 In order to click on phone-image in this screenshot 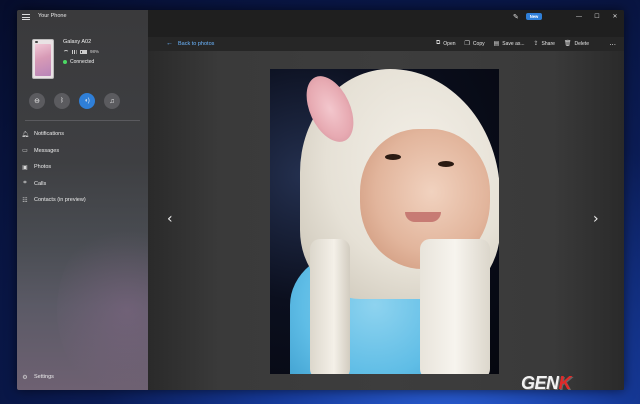, I will do `click(43, 59)`.